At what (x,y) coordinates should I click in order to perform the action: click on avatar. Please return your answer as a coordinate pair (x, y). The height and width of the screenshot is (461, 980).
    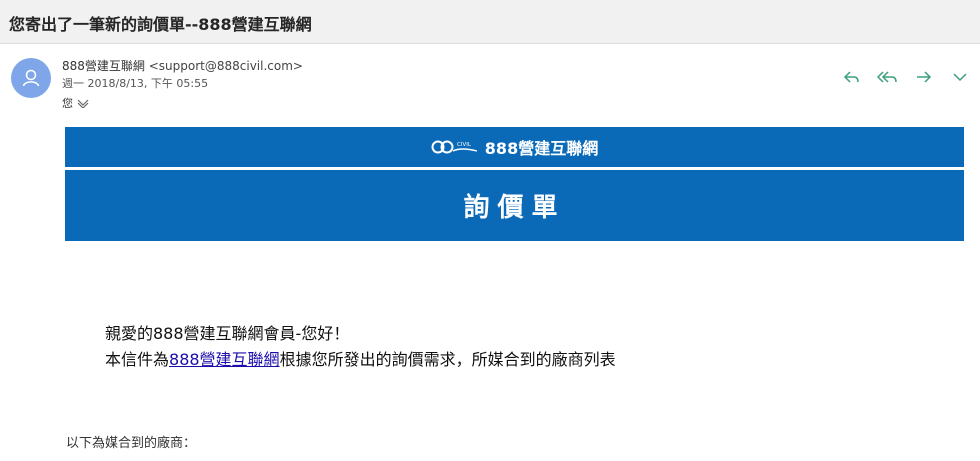
    Looking at the image, I should click on (31, 78).